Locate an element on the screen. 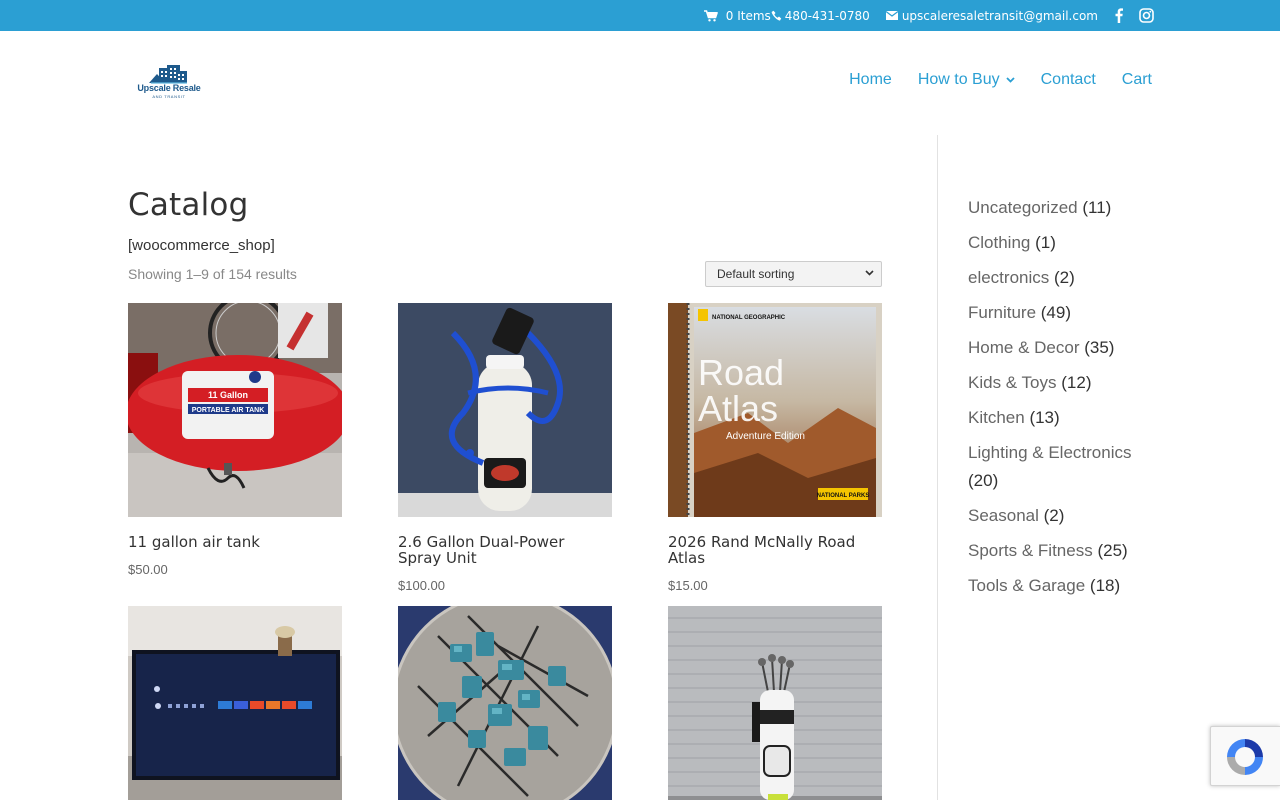  product-name: 2026 Rand McNally Road Atlas is located at coordinates (775, 550).